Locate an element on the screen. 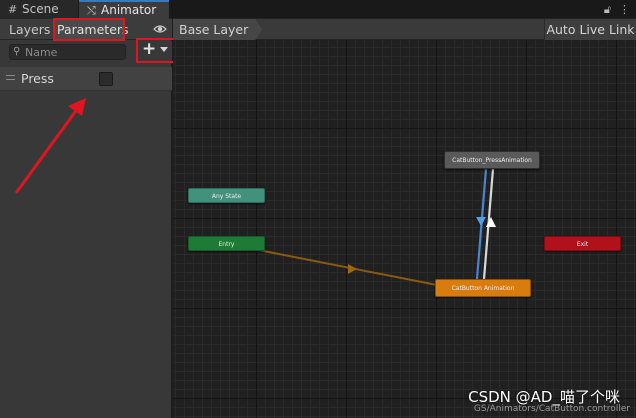  trigger-toggle is located at coordinates (106, 79).